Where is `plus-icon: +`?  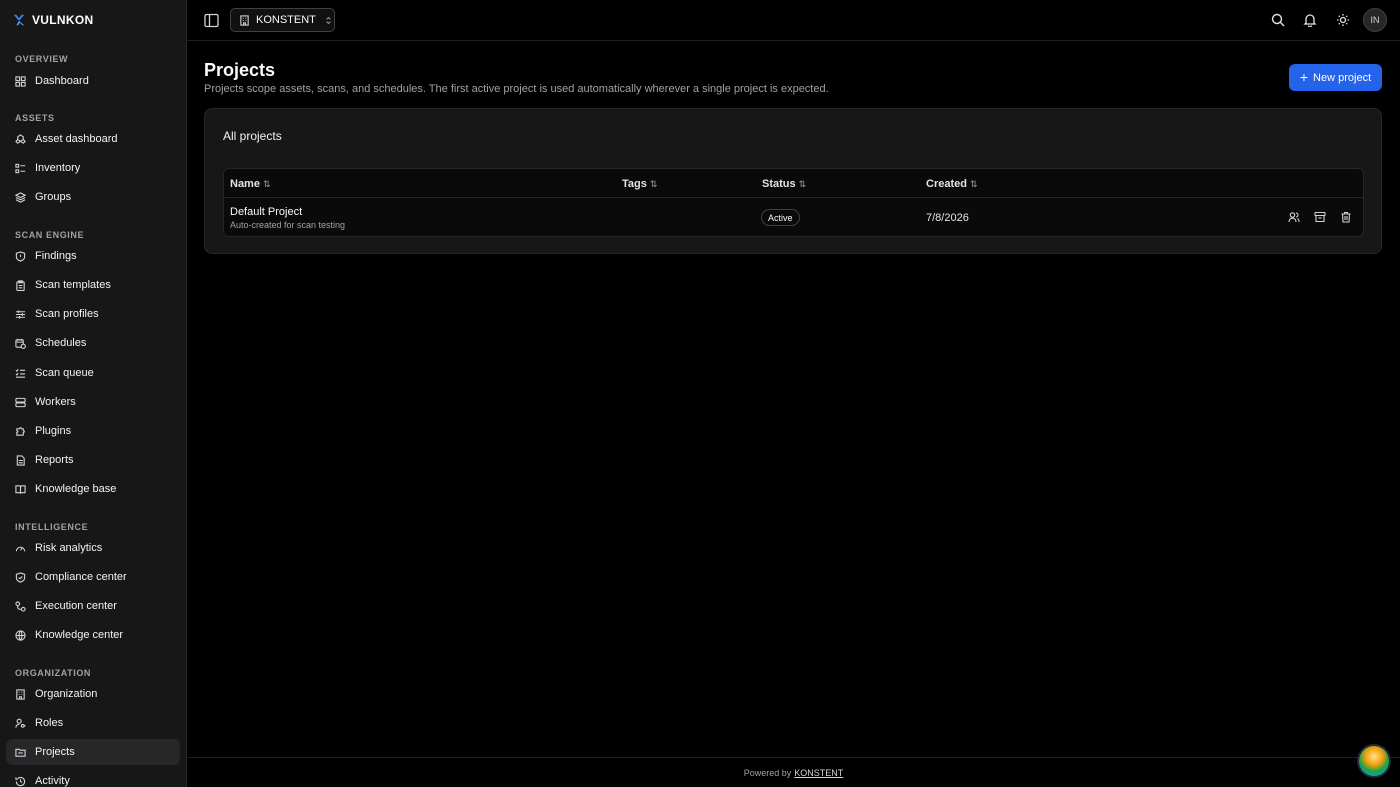 plus-icon: + is located at coordinates (1304, 77).